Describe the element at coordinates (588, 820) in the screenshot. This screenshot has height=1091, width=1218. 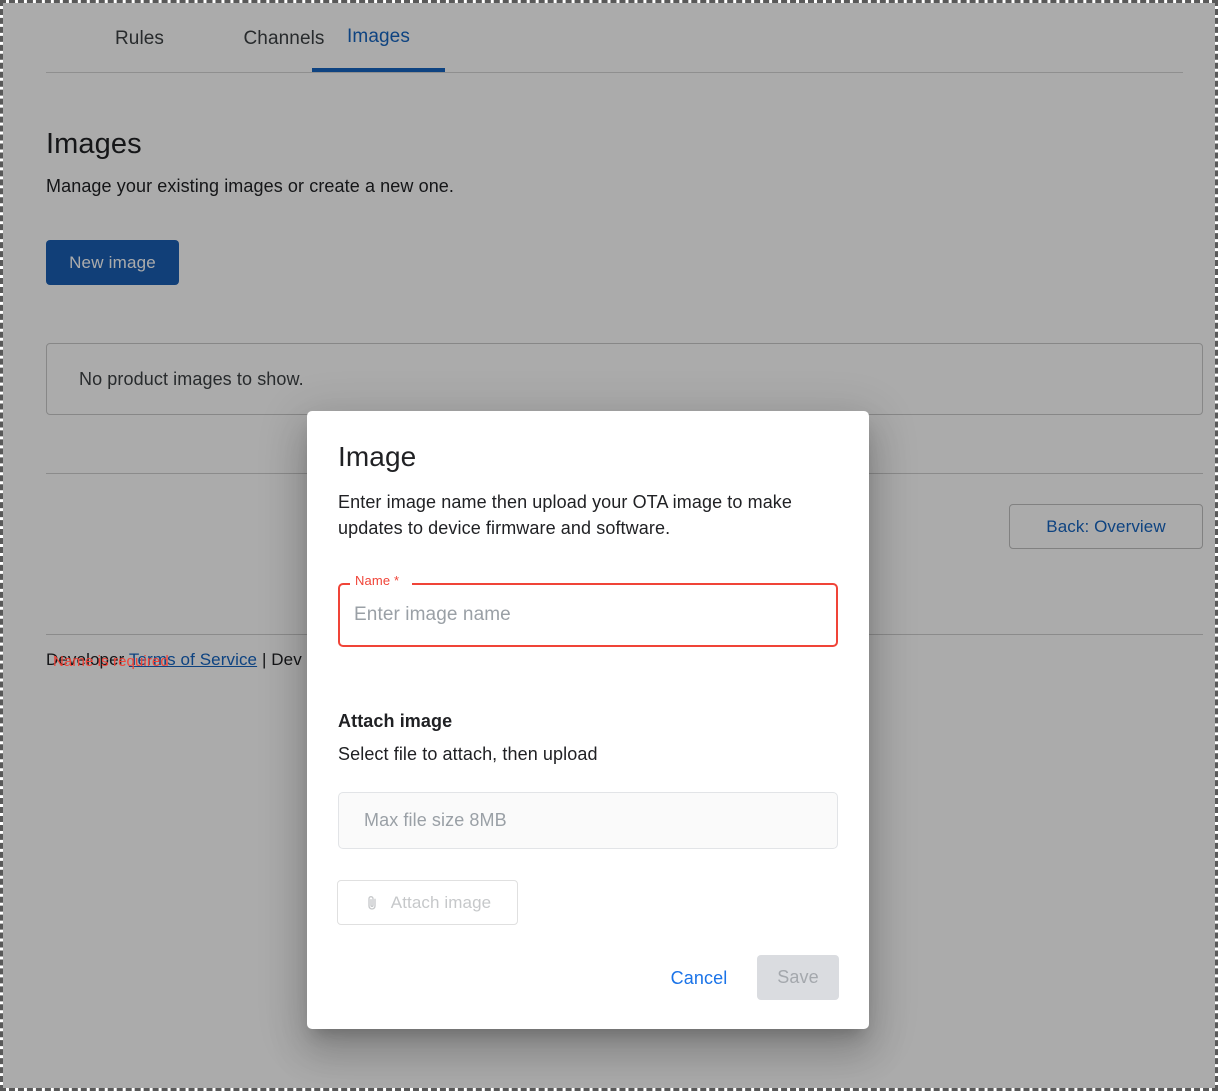
I see `file-drop-box: Max file size 8MB` at that location.